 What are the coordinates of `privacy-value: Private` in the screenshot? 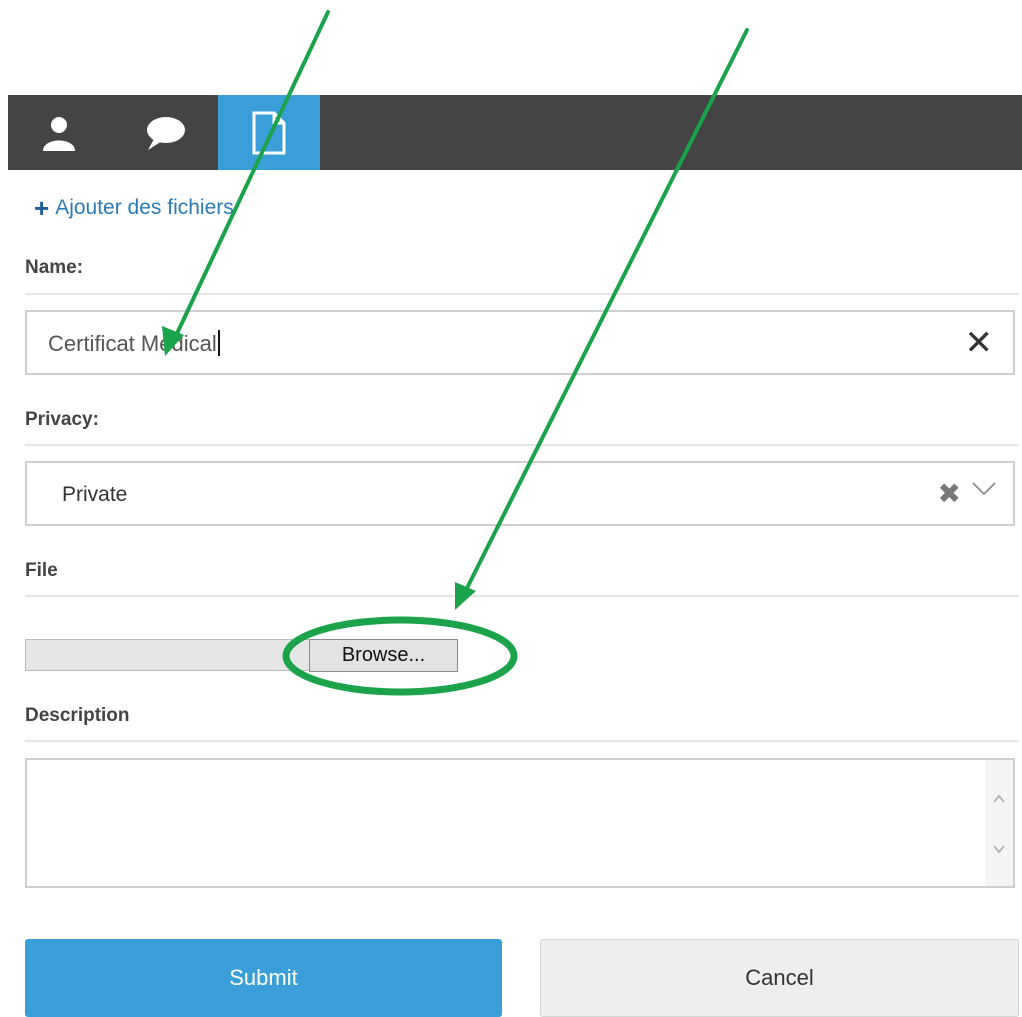 It's located at (95, 494).